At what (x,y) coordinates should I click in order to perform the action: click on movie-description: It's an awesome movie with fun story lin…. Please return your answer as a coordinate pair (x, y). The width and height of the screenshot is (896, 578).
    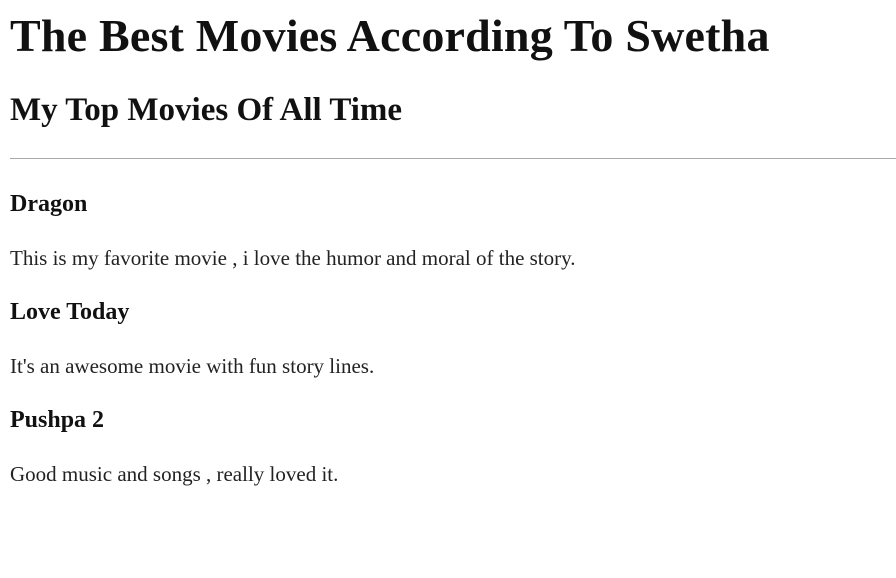
    Looking at the image, I should click on (192, 366).